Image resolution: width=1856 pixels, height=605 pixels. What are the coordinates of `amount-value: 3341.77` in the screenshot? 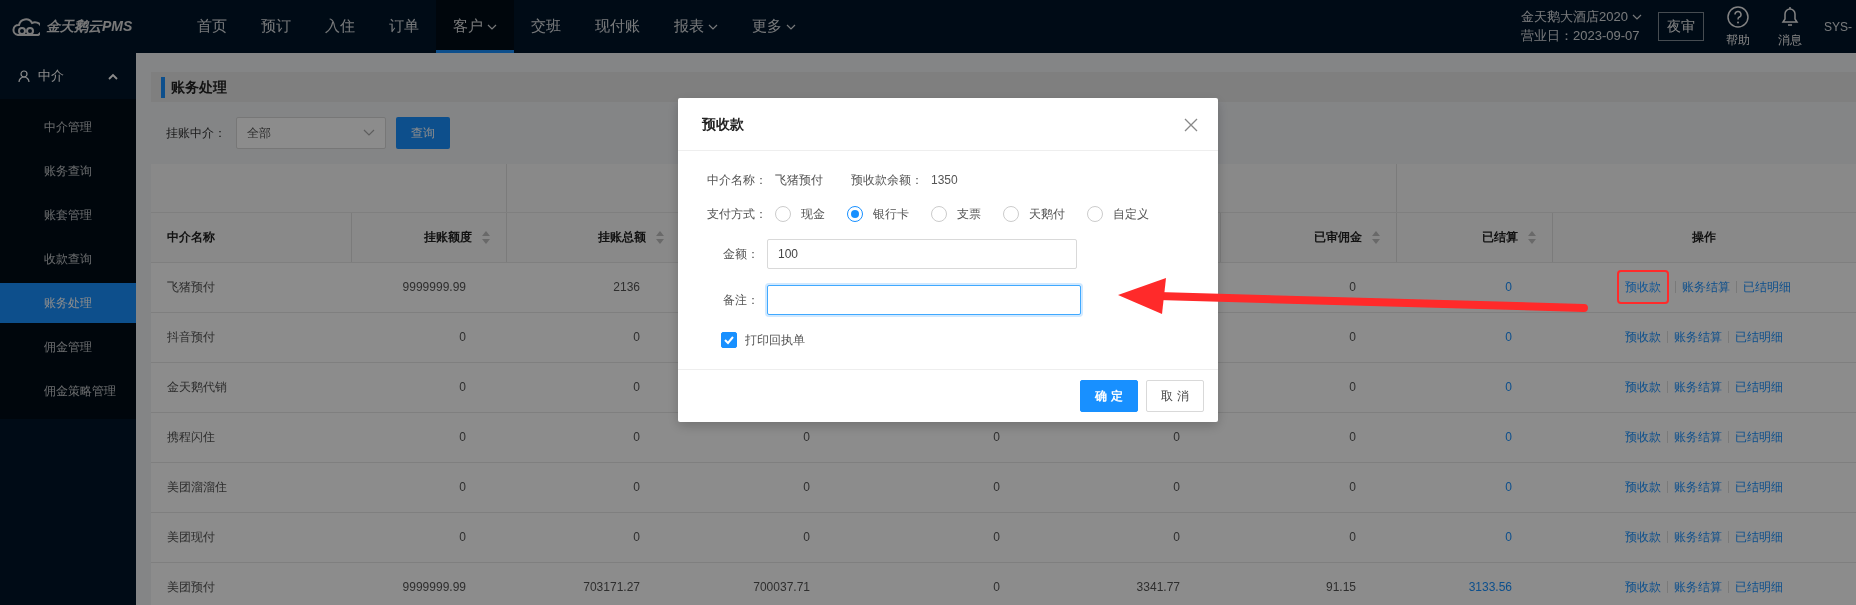 It's located at (1158, 587).